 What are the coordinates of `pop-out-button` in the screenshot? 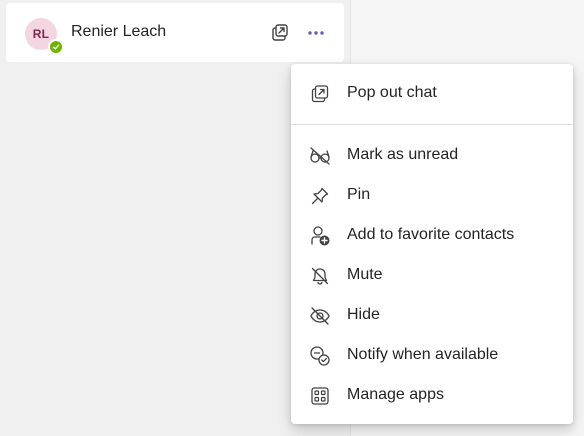 It's located at (280, 33).